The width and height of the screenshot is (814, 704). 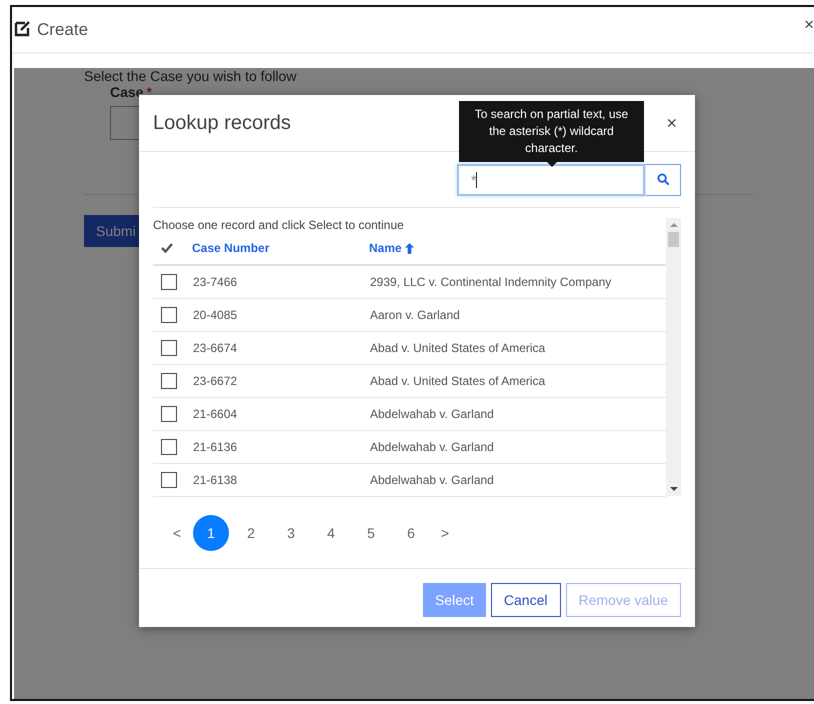 What do you see at coordinates (177, 533) in the screenshot?
I see `previous-page-button: <` at bounding box center [177, 533].